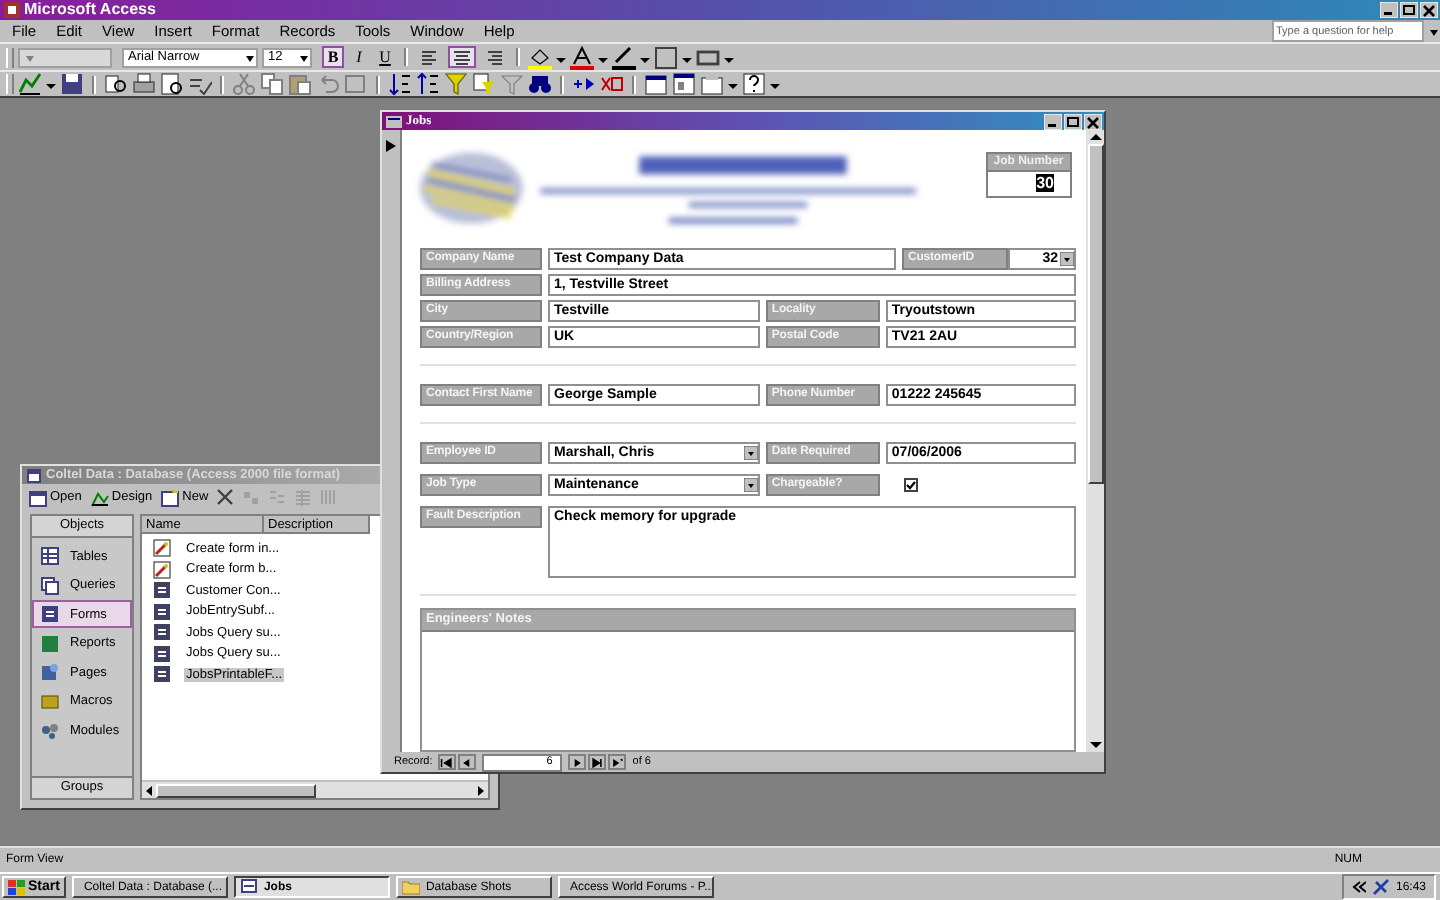 The height and width of the screenshot is (900, 1440). I want to click on sort-descending-icon, so click(428, 84).